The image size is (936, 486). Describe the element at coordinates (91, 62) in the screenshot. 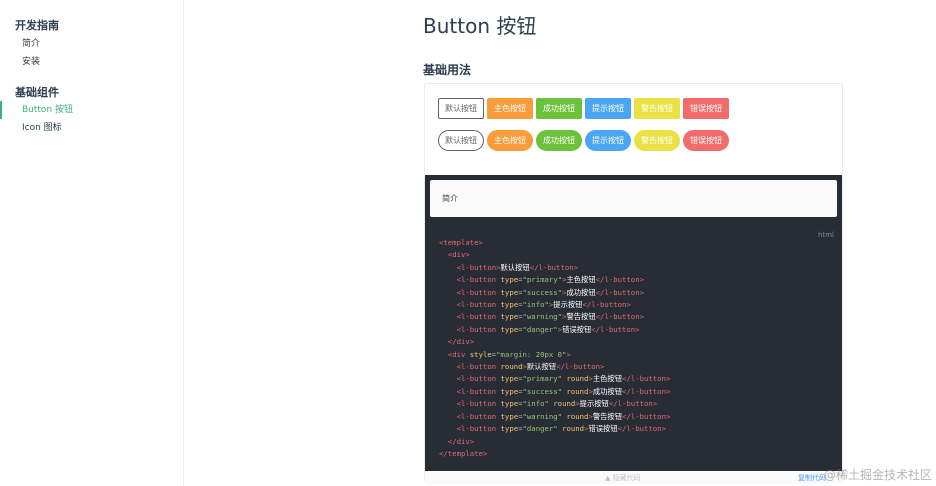

I see `sidebar-item-install: 安装` at that location.